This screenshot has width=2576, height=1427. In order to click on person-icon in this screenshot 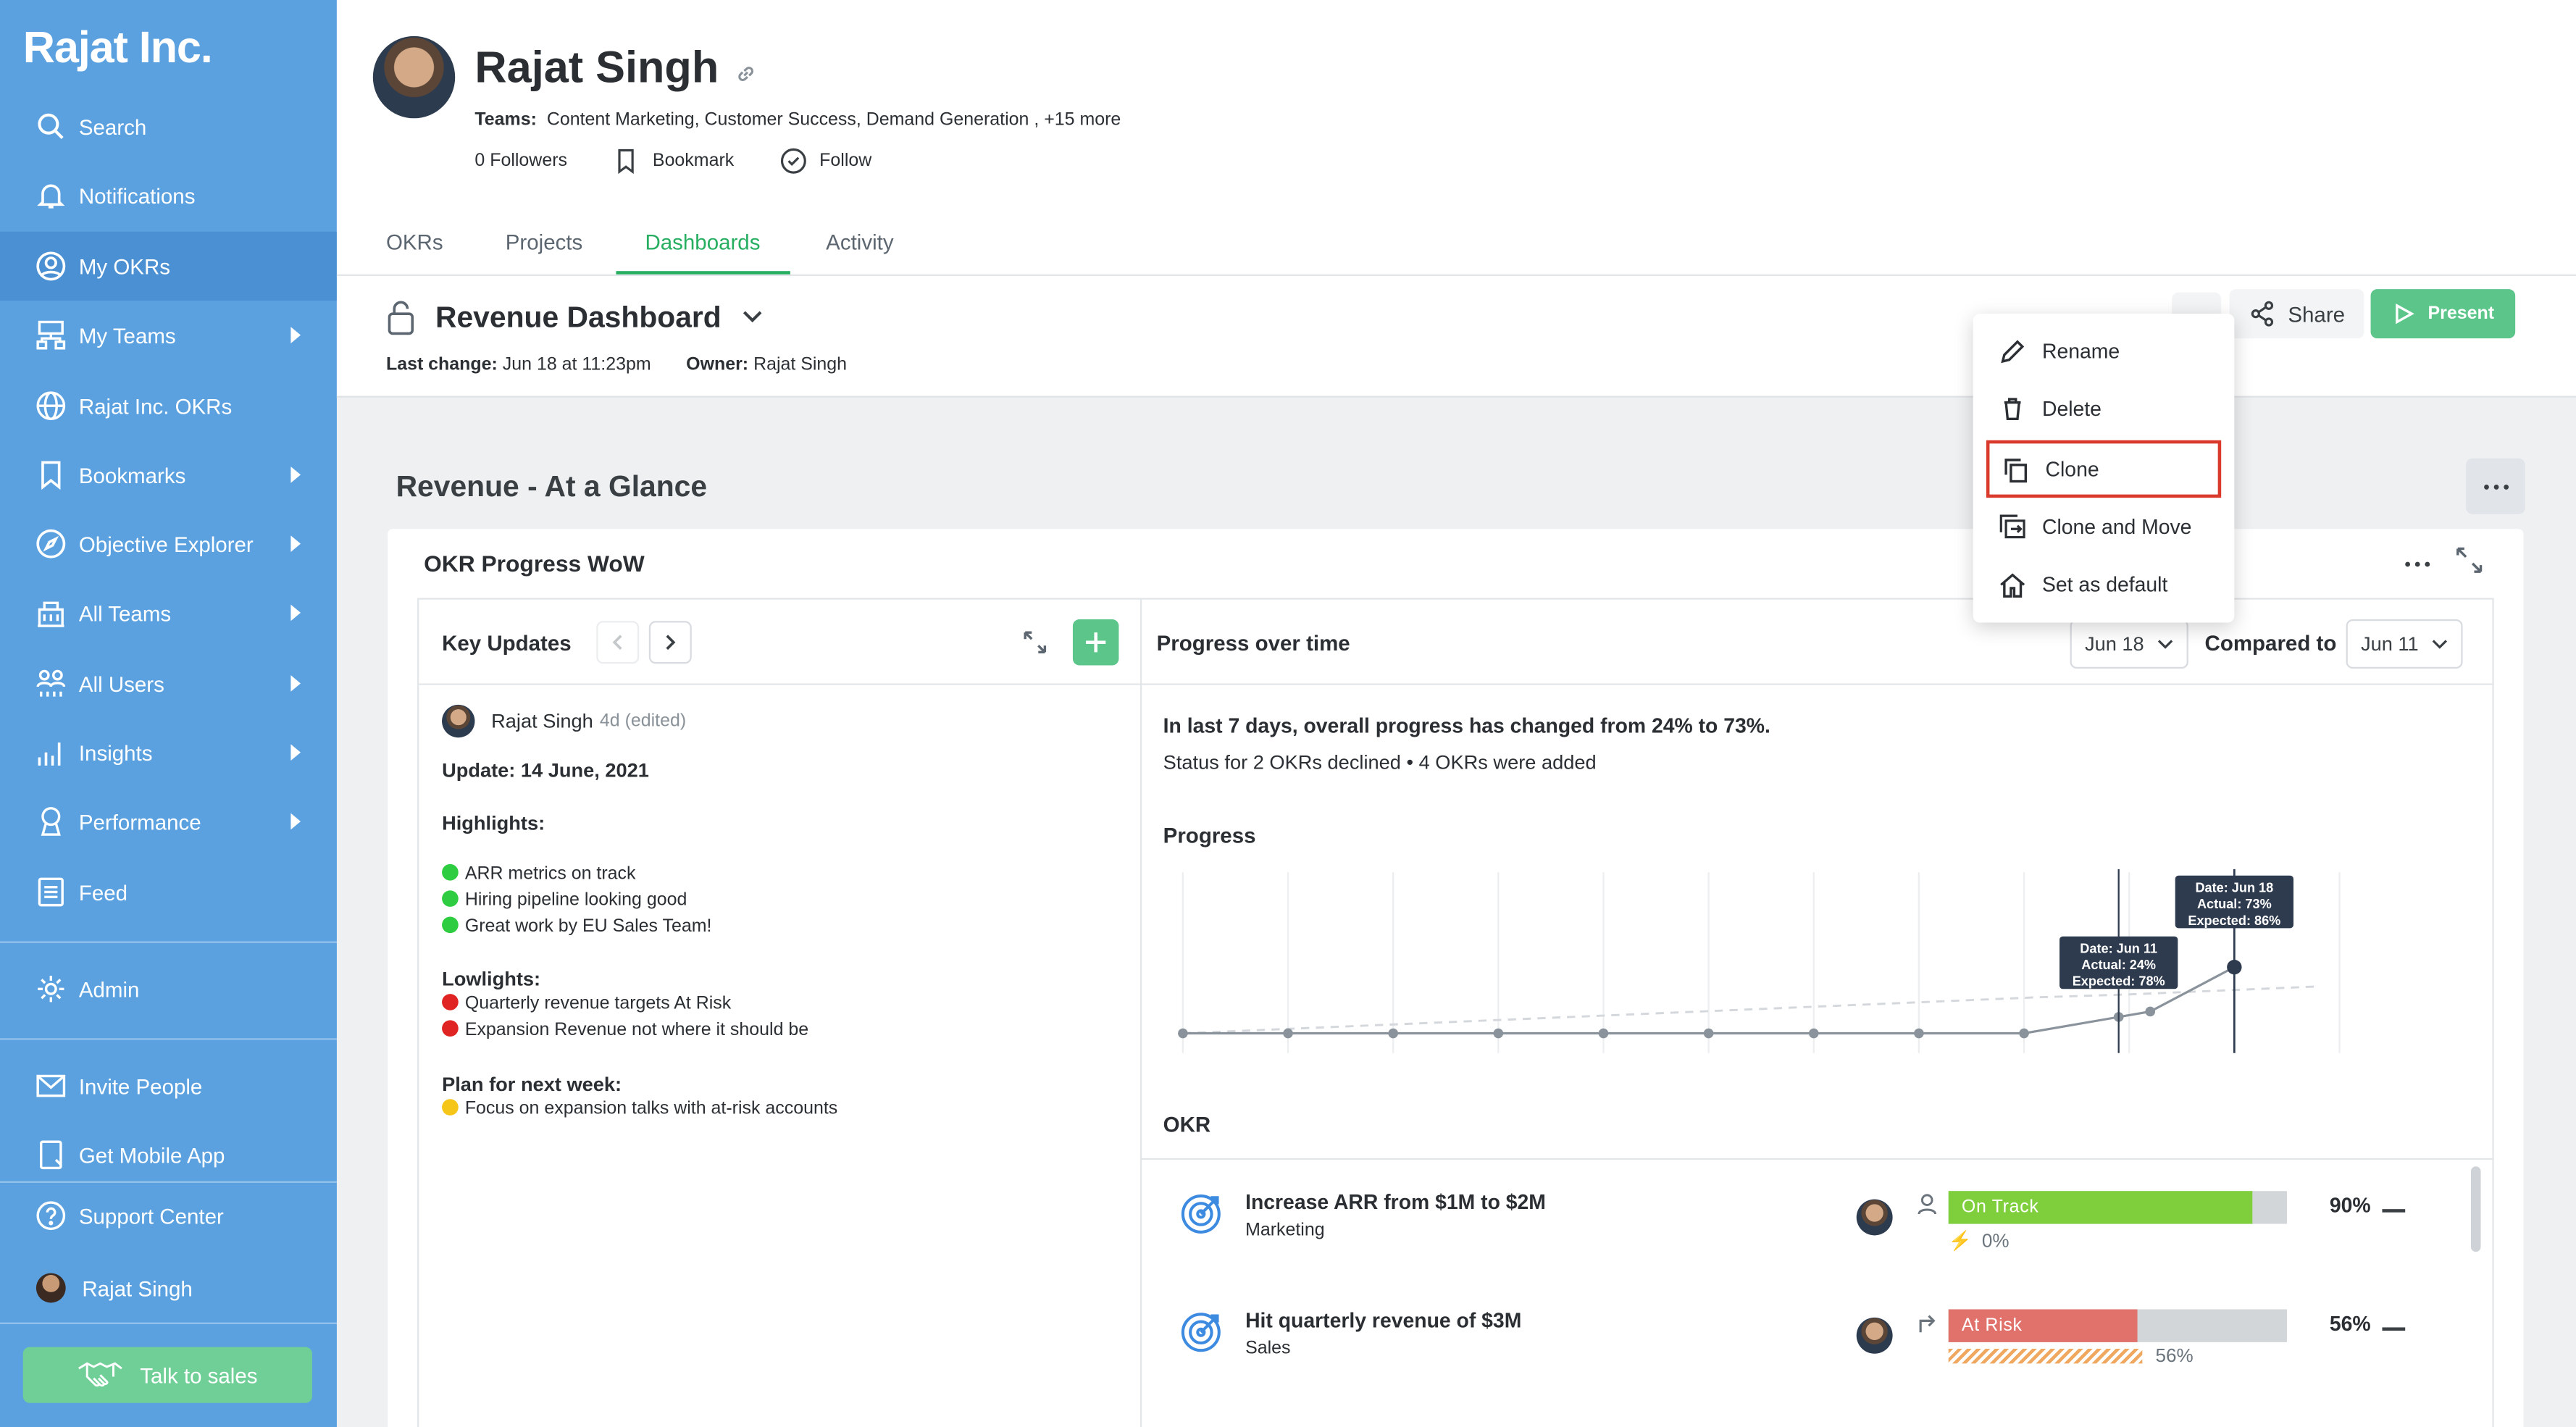, I will do `click(1927, 1204)`.